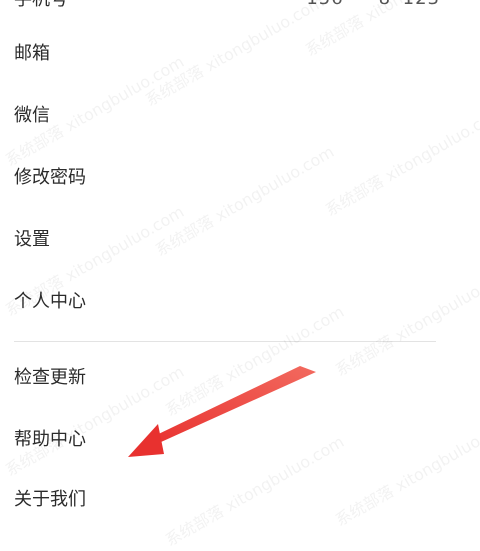  What do you see at coordinates (32, 116) in the screenshot?
I see `menu-item-wechat: 微信` at bounding box center [32, 116].